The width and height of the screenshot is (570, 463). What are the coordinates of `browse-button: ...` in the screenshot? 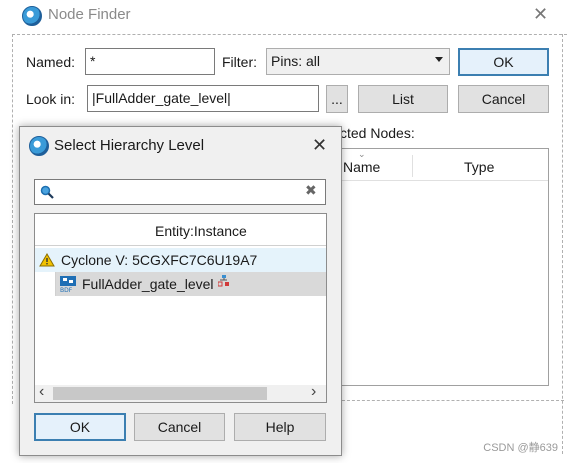 It's located at (337, 99).